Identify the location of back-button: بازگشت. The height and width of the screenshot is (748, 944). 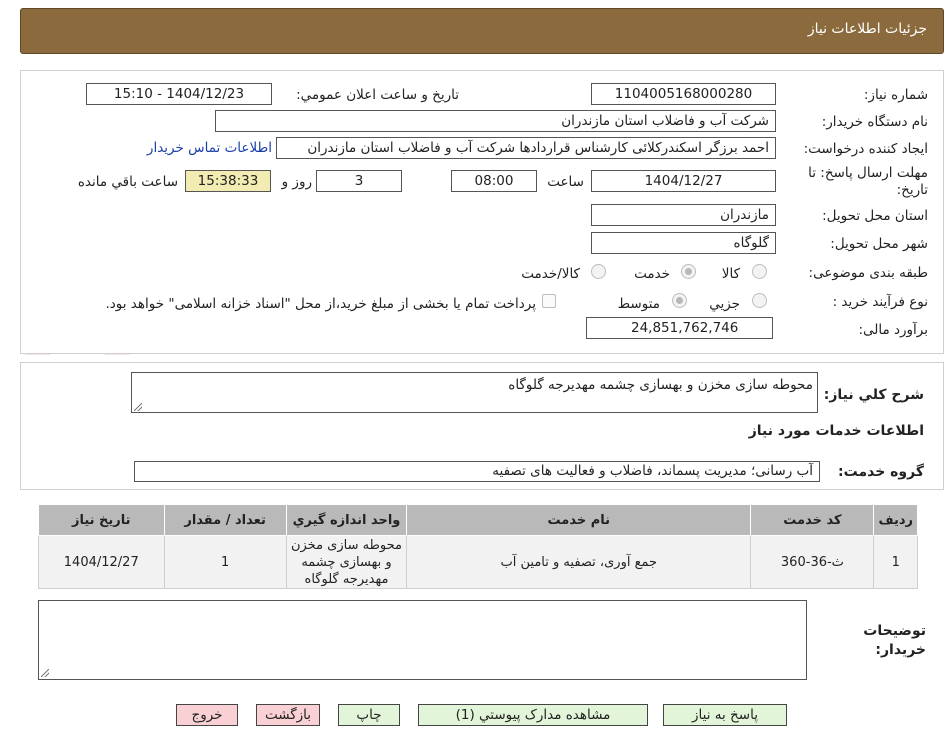
(288, 715).